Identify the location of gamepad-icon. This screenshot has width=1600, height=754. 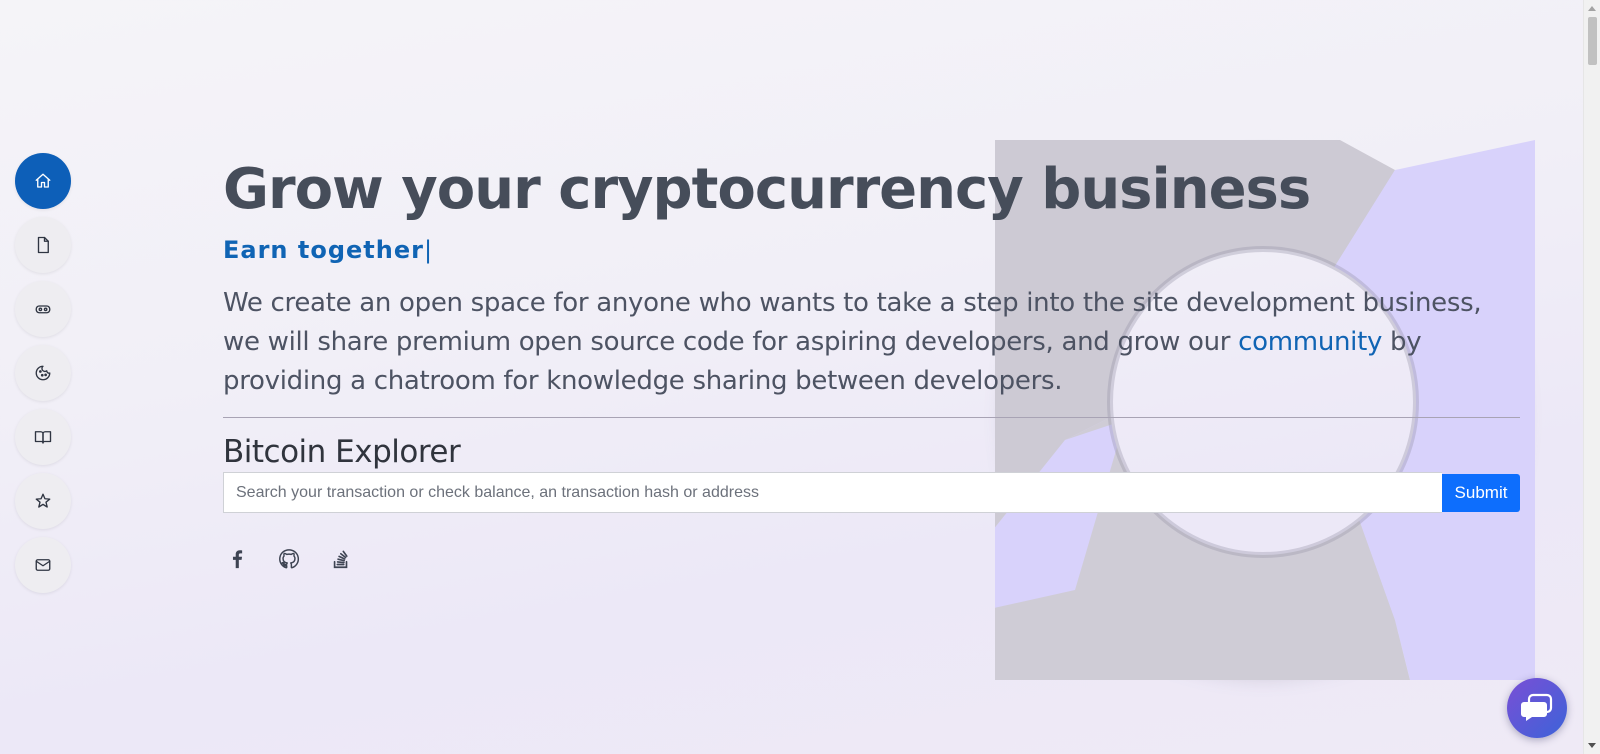
(43, 309).